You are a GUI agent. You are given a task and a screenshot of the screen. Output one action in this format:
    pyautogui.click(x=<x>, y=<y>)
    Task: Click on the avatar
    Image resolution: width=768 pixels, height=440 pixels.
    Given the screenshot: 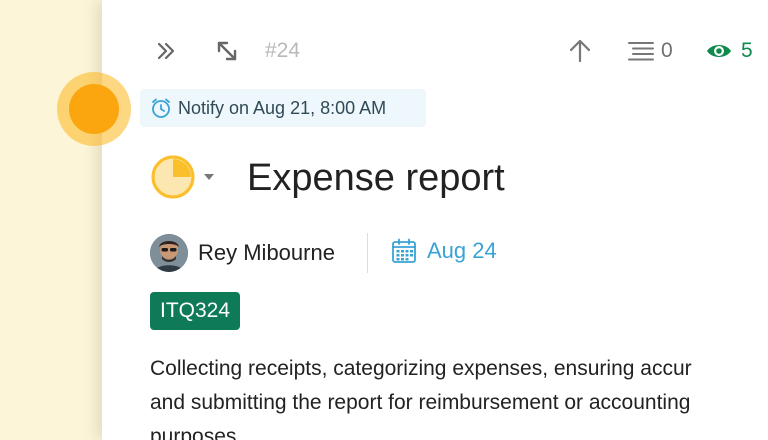 What is the action you would take?
    pyautogui.click(x=169, y=253)
    